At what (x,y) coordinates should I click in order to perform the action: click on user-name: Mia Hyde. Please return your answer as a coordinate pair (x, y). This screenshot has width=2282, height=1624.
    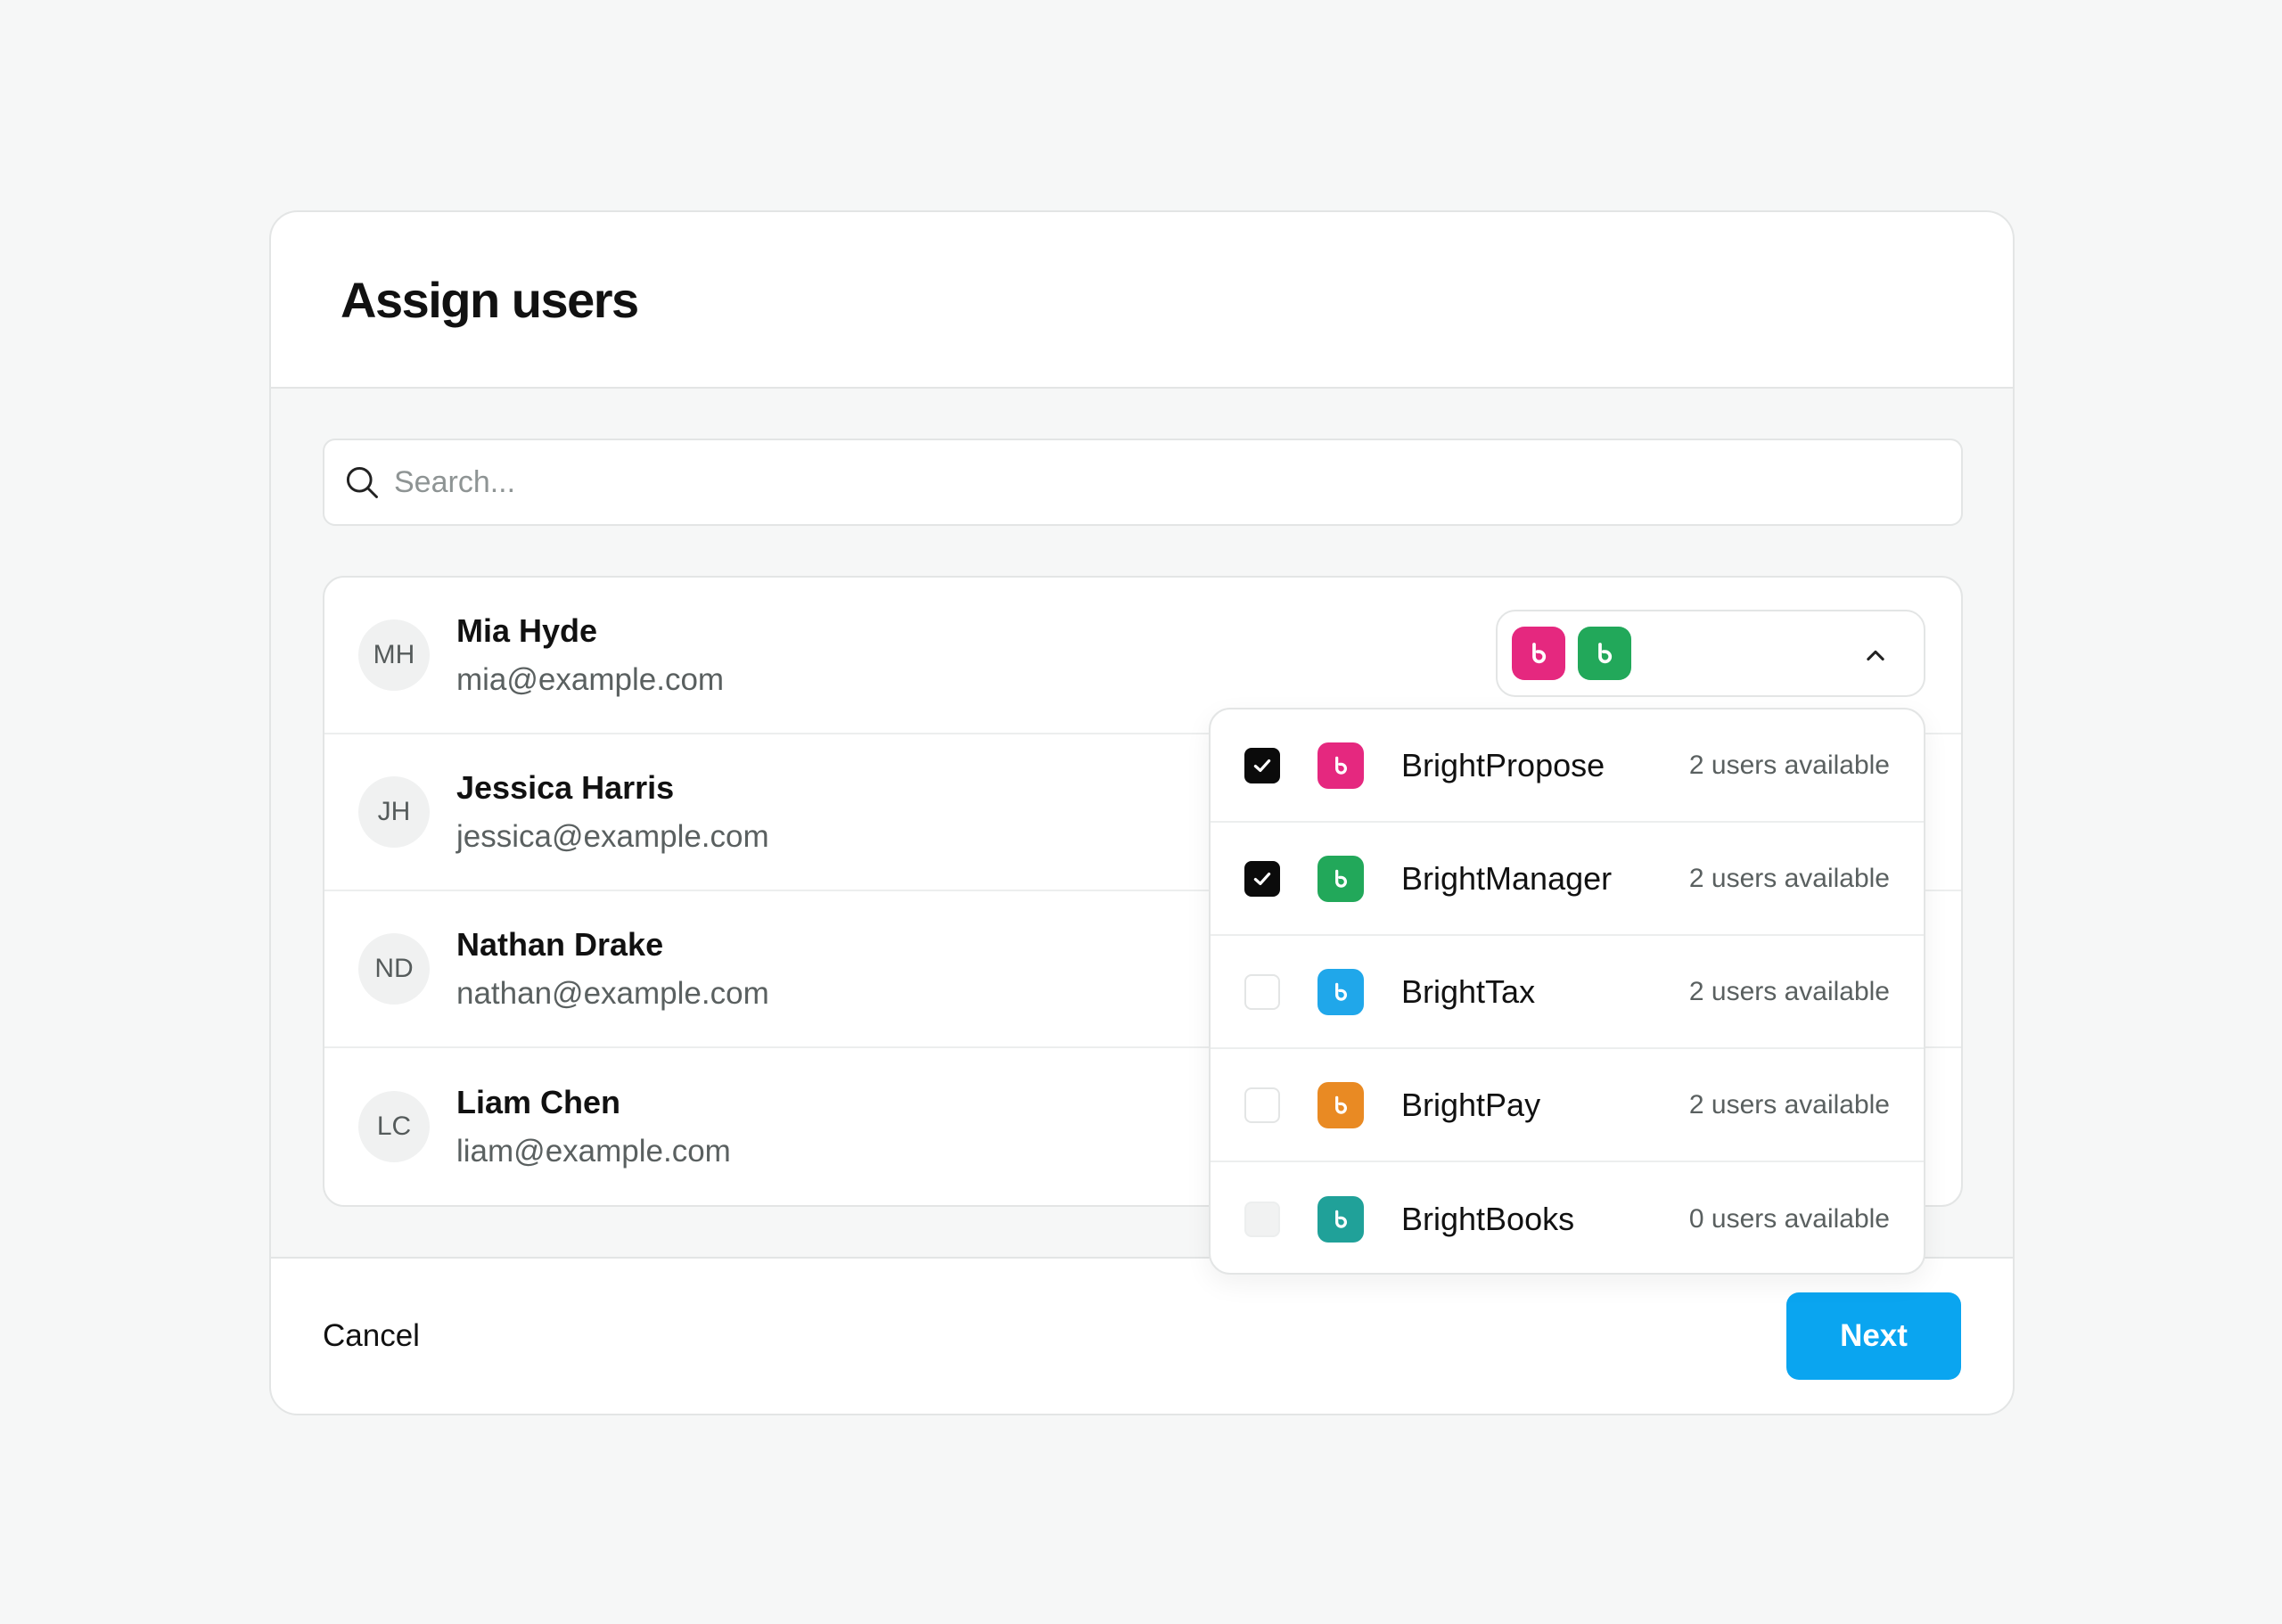
    Looking at the image, I should click on (527, 630).